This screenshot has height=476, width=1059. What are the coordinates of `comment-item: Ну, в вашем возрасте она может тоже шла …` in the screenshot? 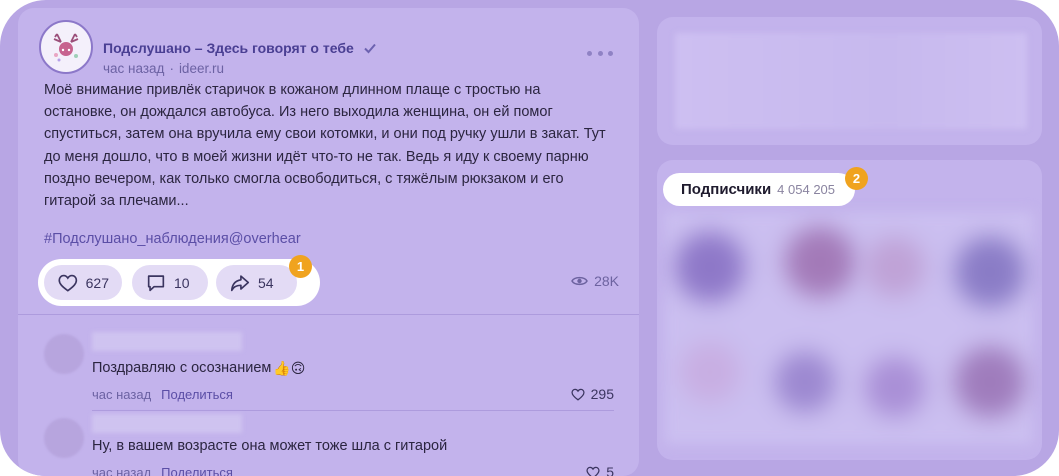 It's located at (329, 444).